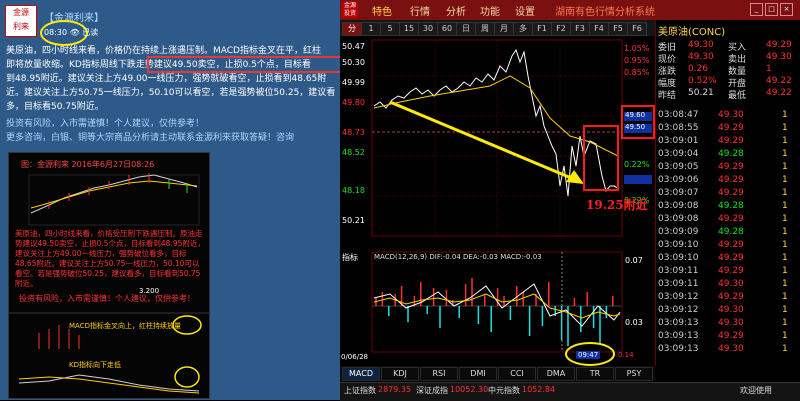 The image size is (800, 401). Describe the element at coordinates (390, 29) in the screenshot. I see `toolbar-button-2: 5` at that location.